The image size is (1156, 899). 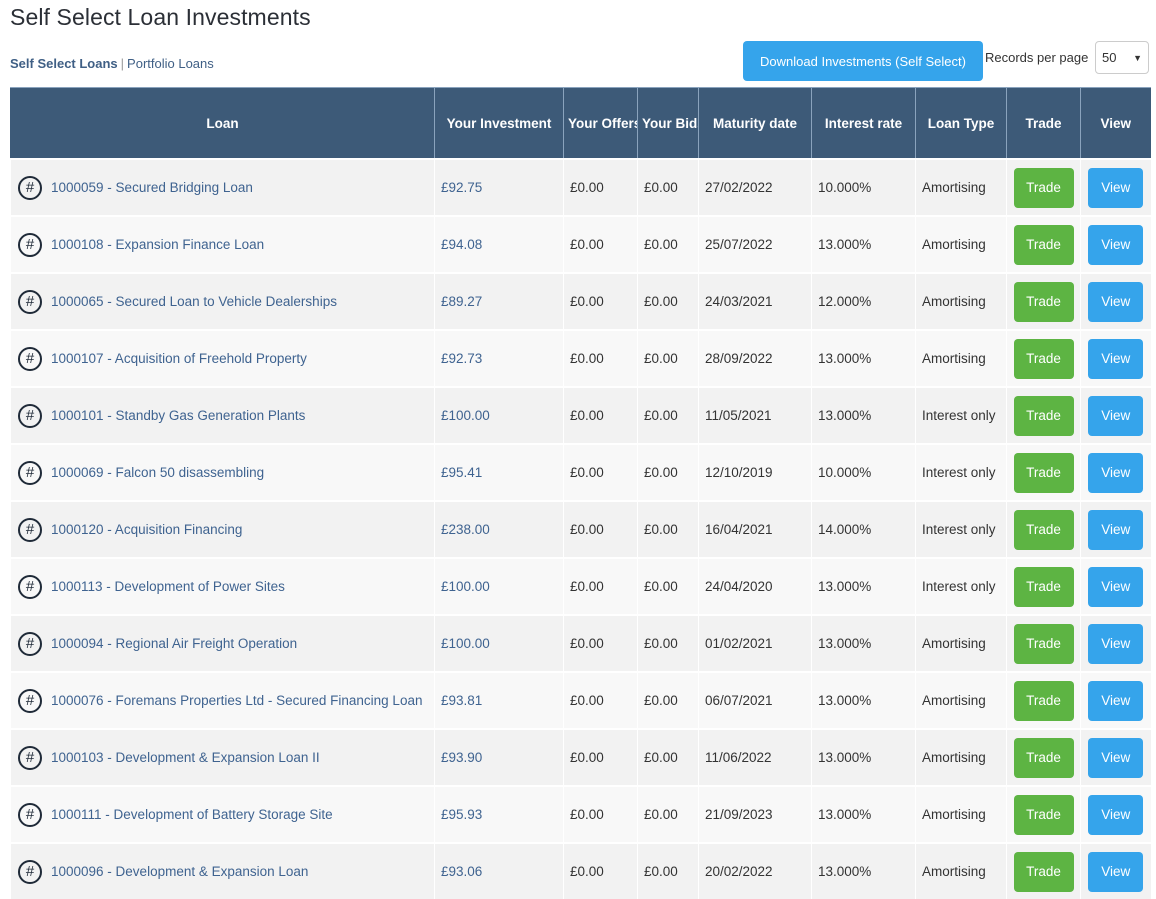 I want to click on subnav-portfolio-loans: Portfolio Loans, so click(x=170, y=63).